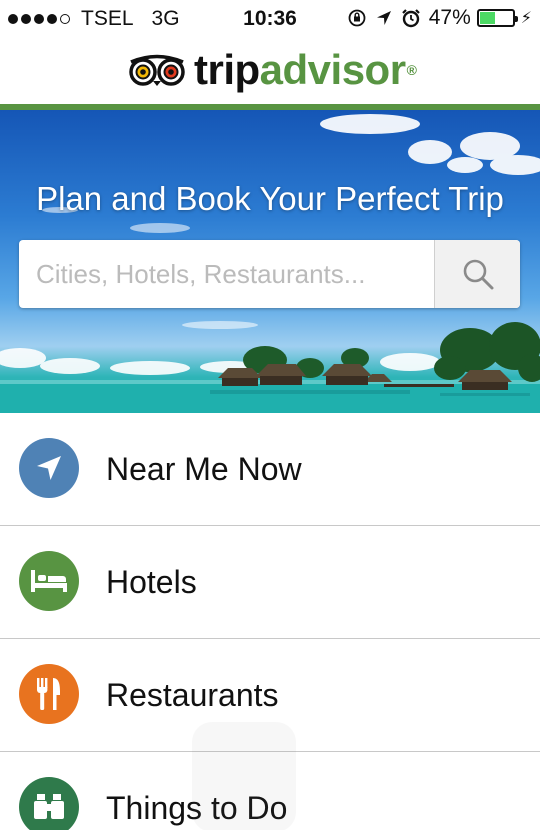  Describe the element at coordinates (516, 19) in the screenshot. I see `battery-tip` at that location.